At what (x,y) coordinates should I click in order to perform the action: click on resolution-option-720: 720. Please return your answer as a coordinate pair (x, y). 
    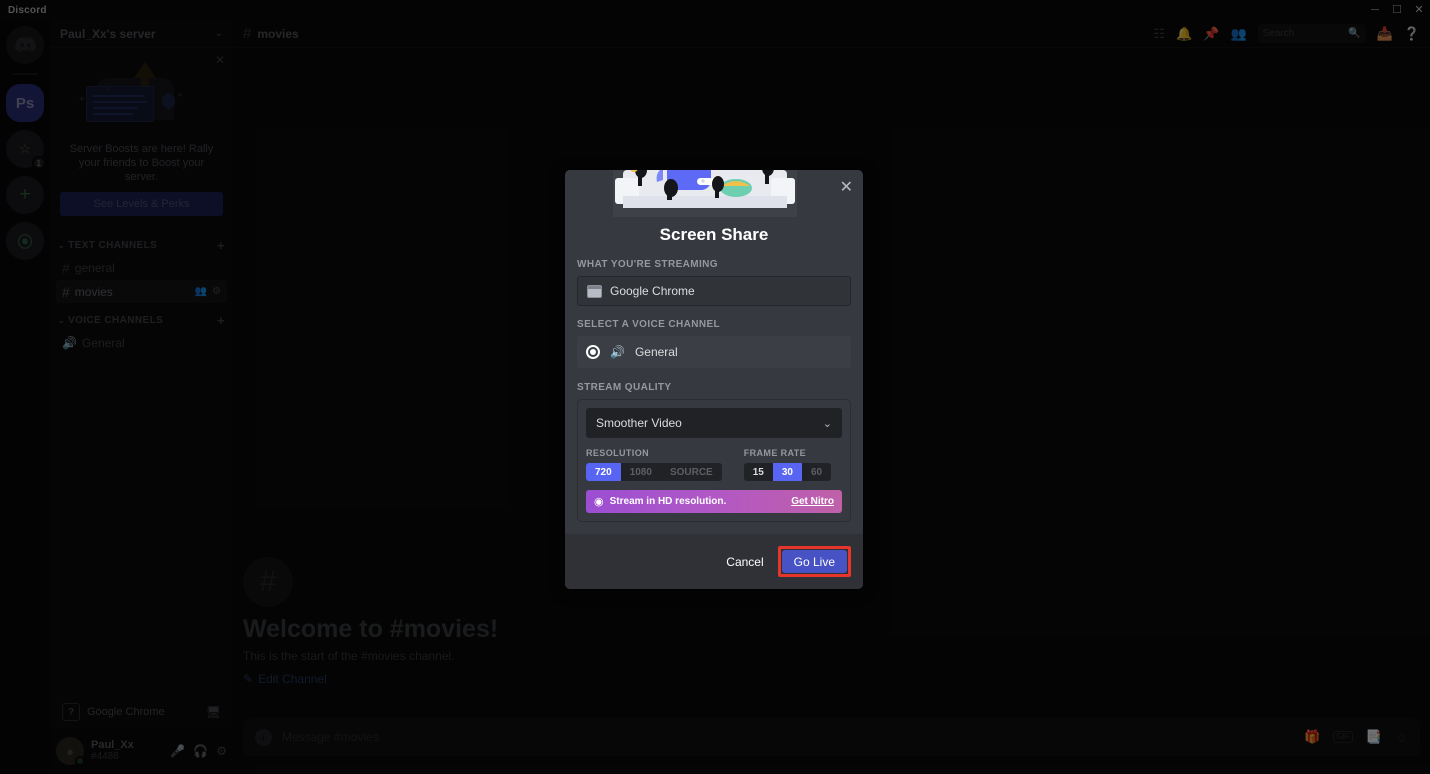
    Looking at the image, I should click on (603, 472).